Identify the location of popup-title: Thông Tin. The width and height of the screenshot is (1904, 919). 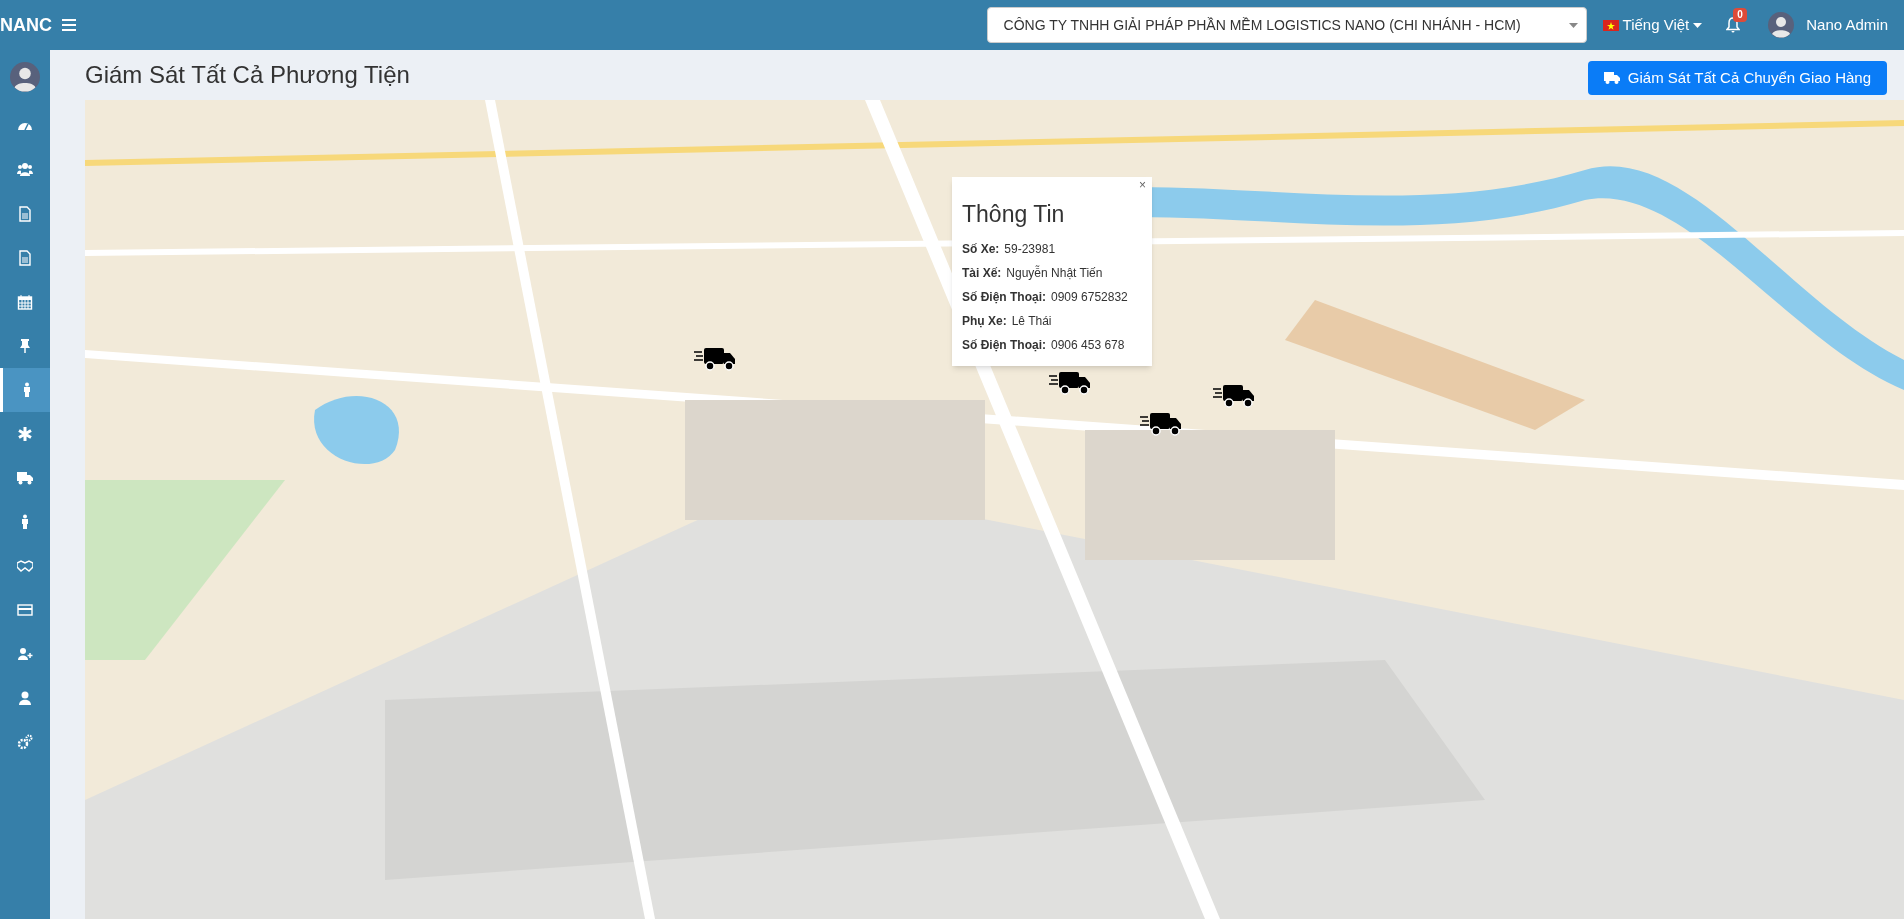
(1014, 214).